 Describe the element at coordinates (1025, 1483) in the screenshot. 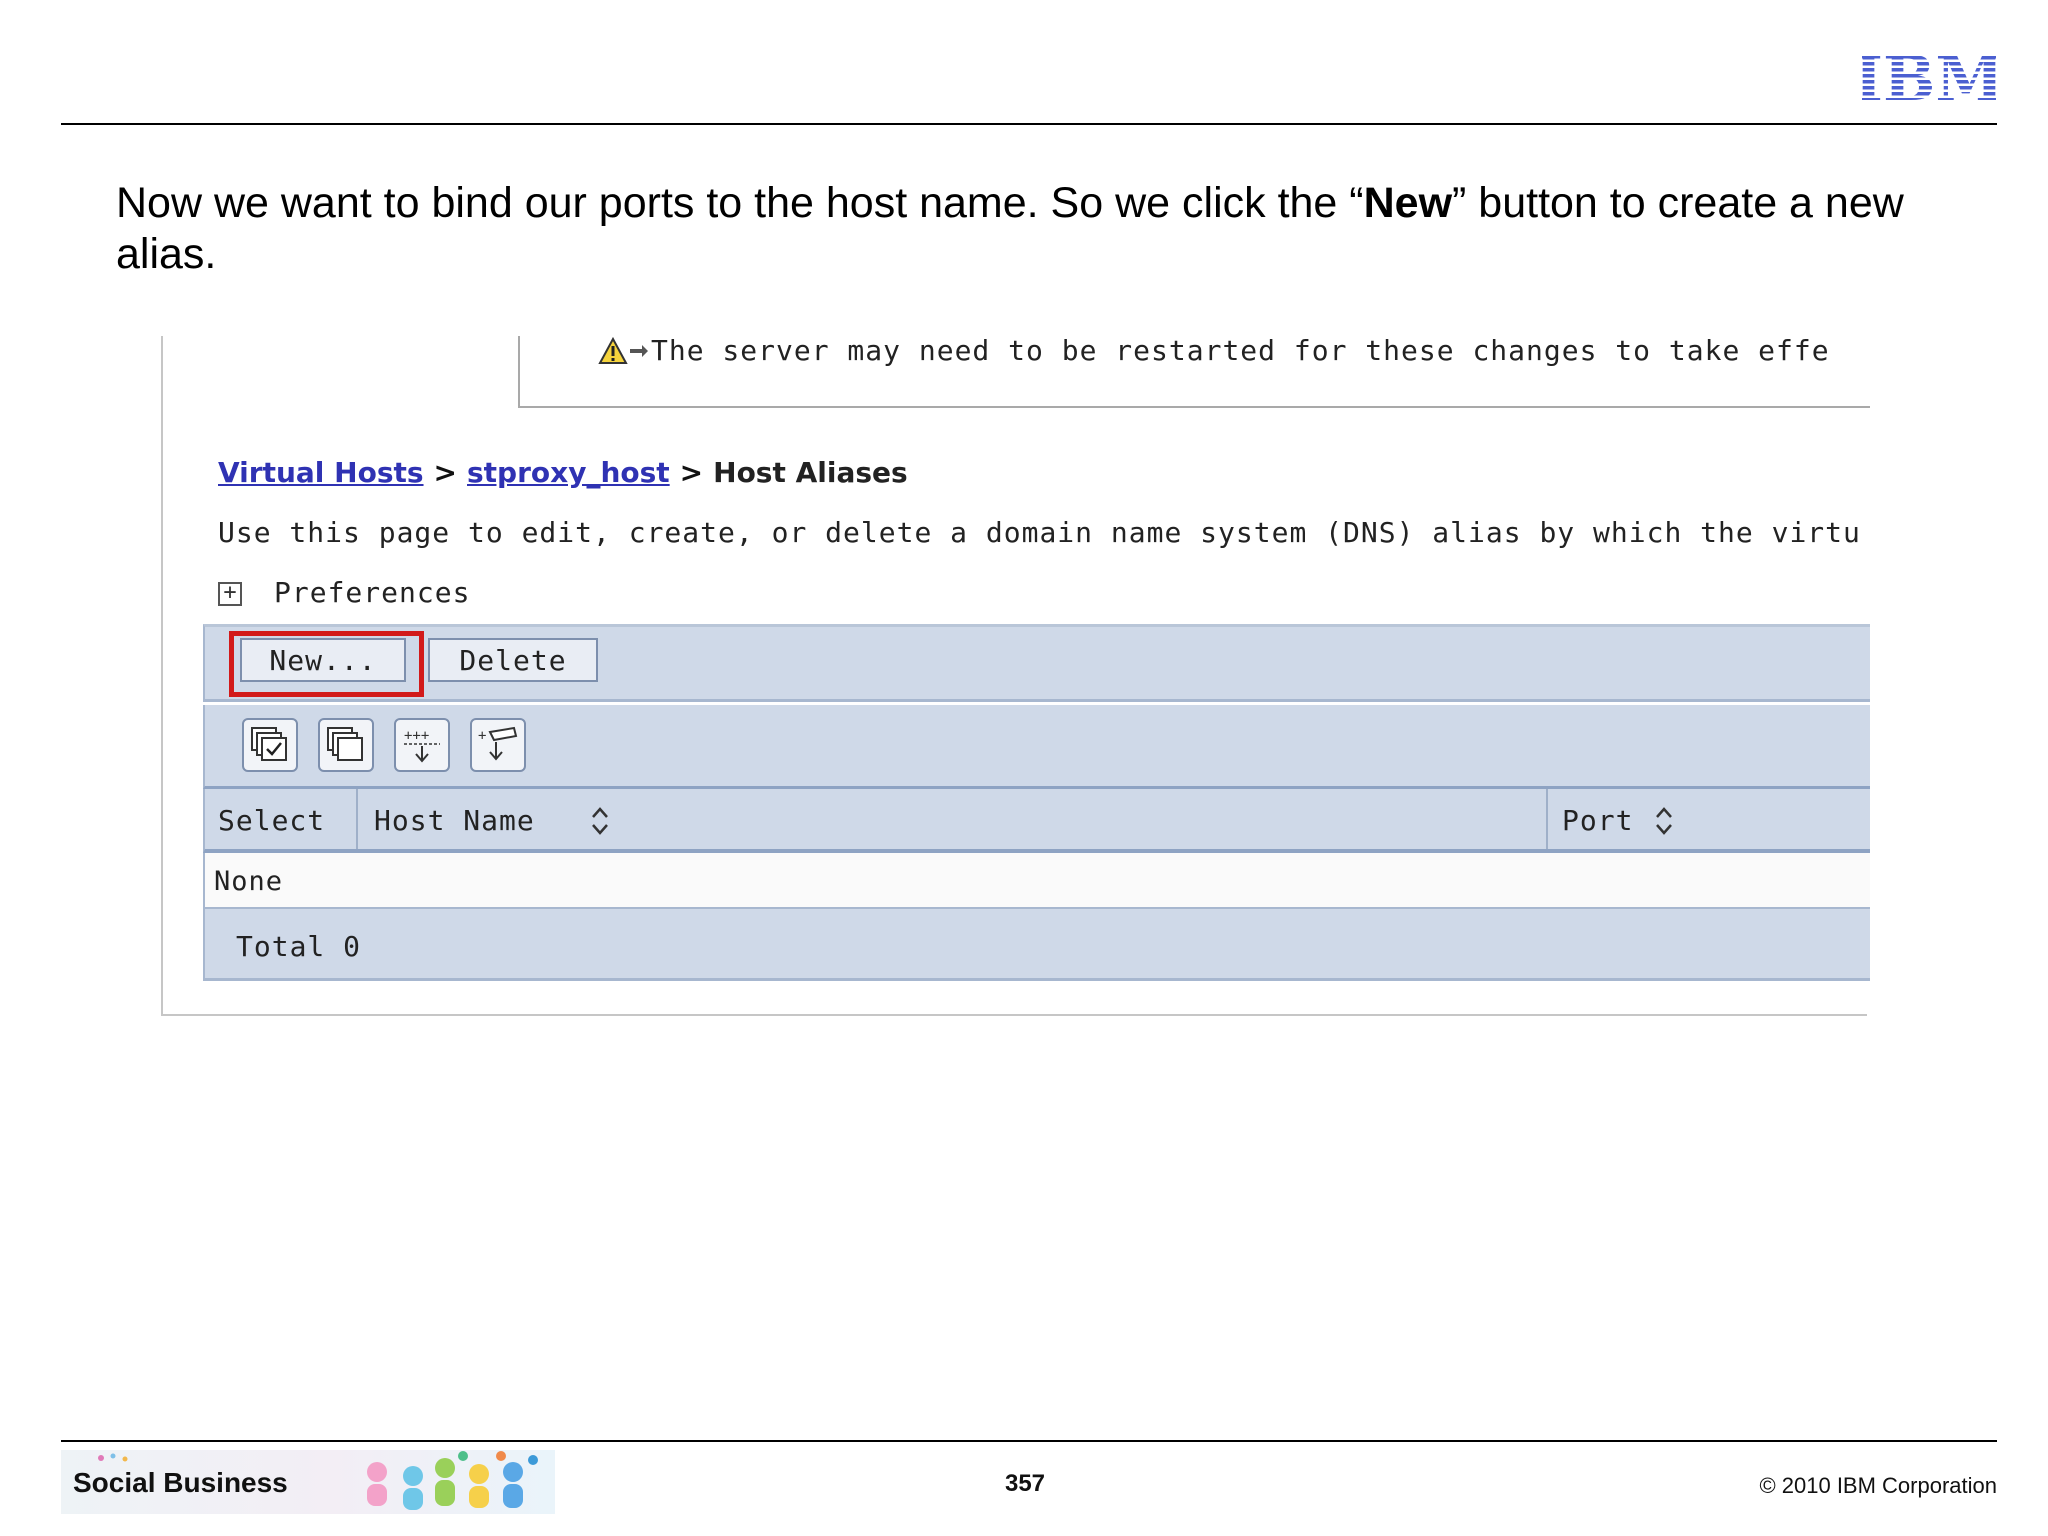

I see `page-number: 357` at that location.